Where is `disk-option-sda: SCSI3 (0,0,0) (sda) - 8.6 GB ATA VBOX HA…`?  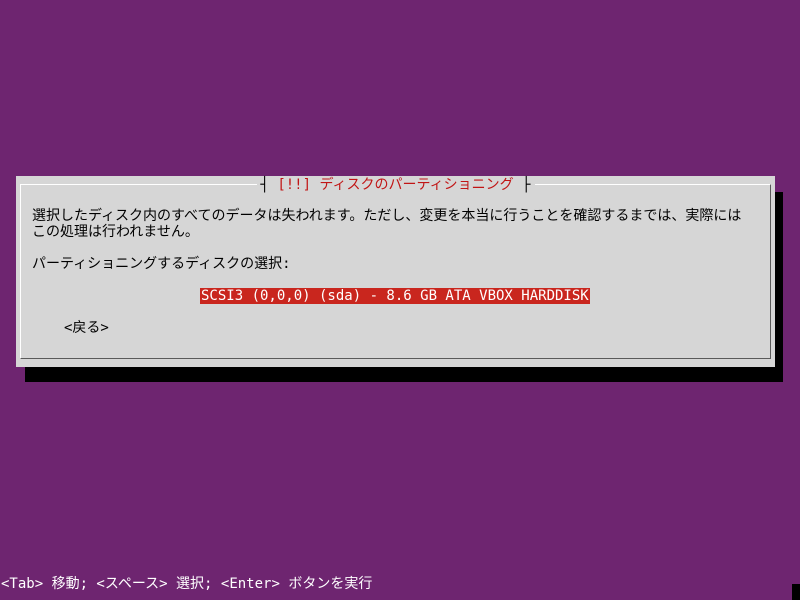 disk-option-sda: SCSI3 (0,0,0) (sda) - 8.6 GB ATA VBOX HA… is located at coordinates (395, 296).